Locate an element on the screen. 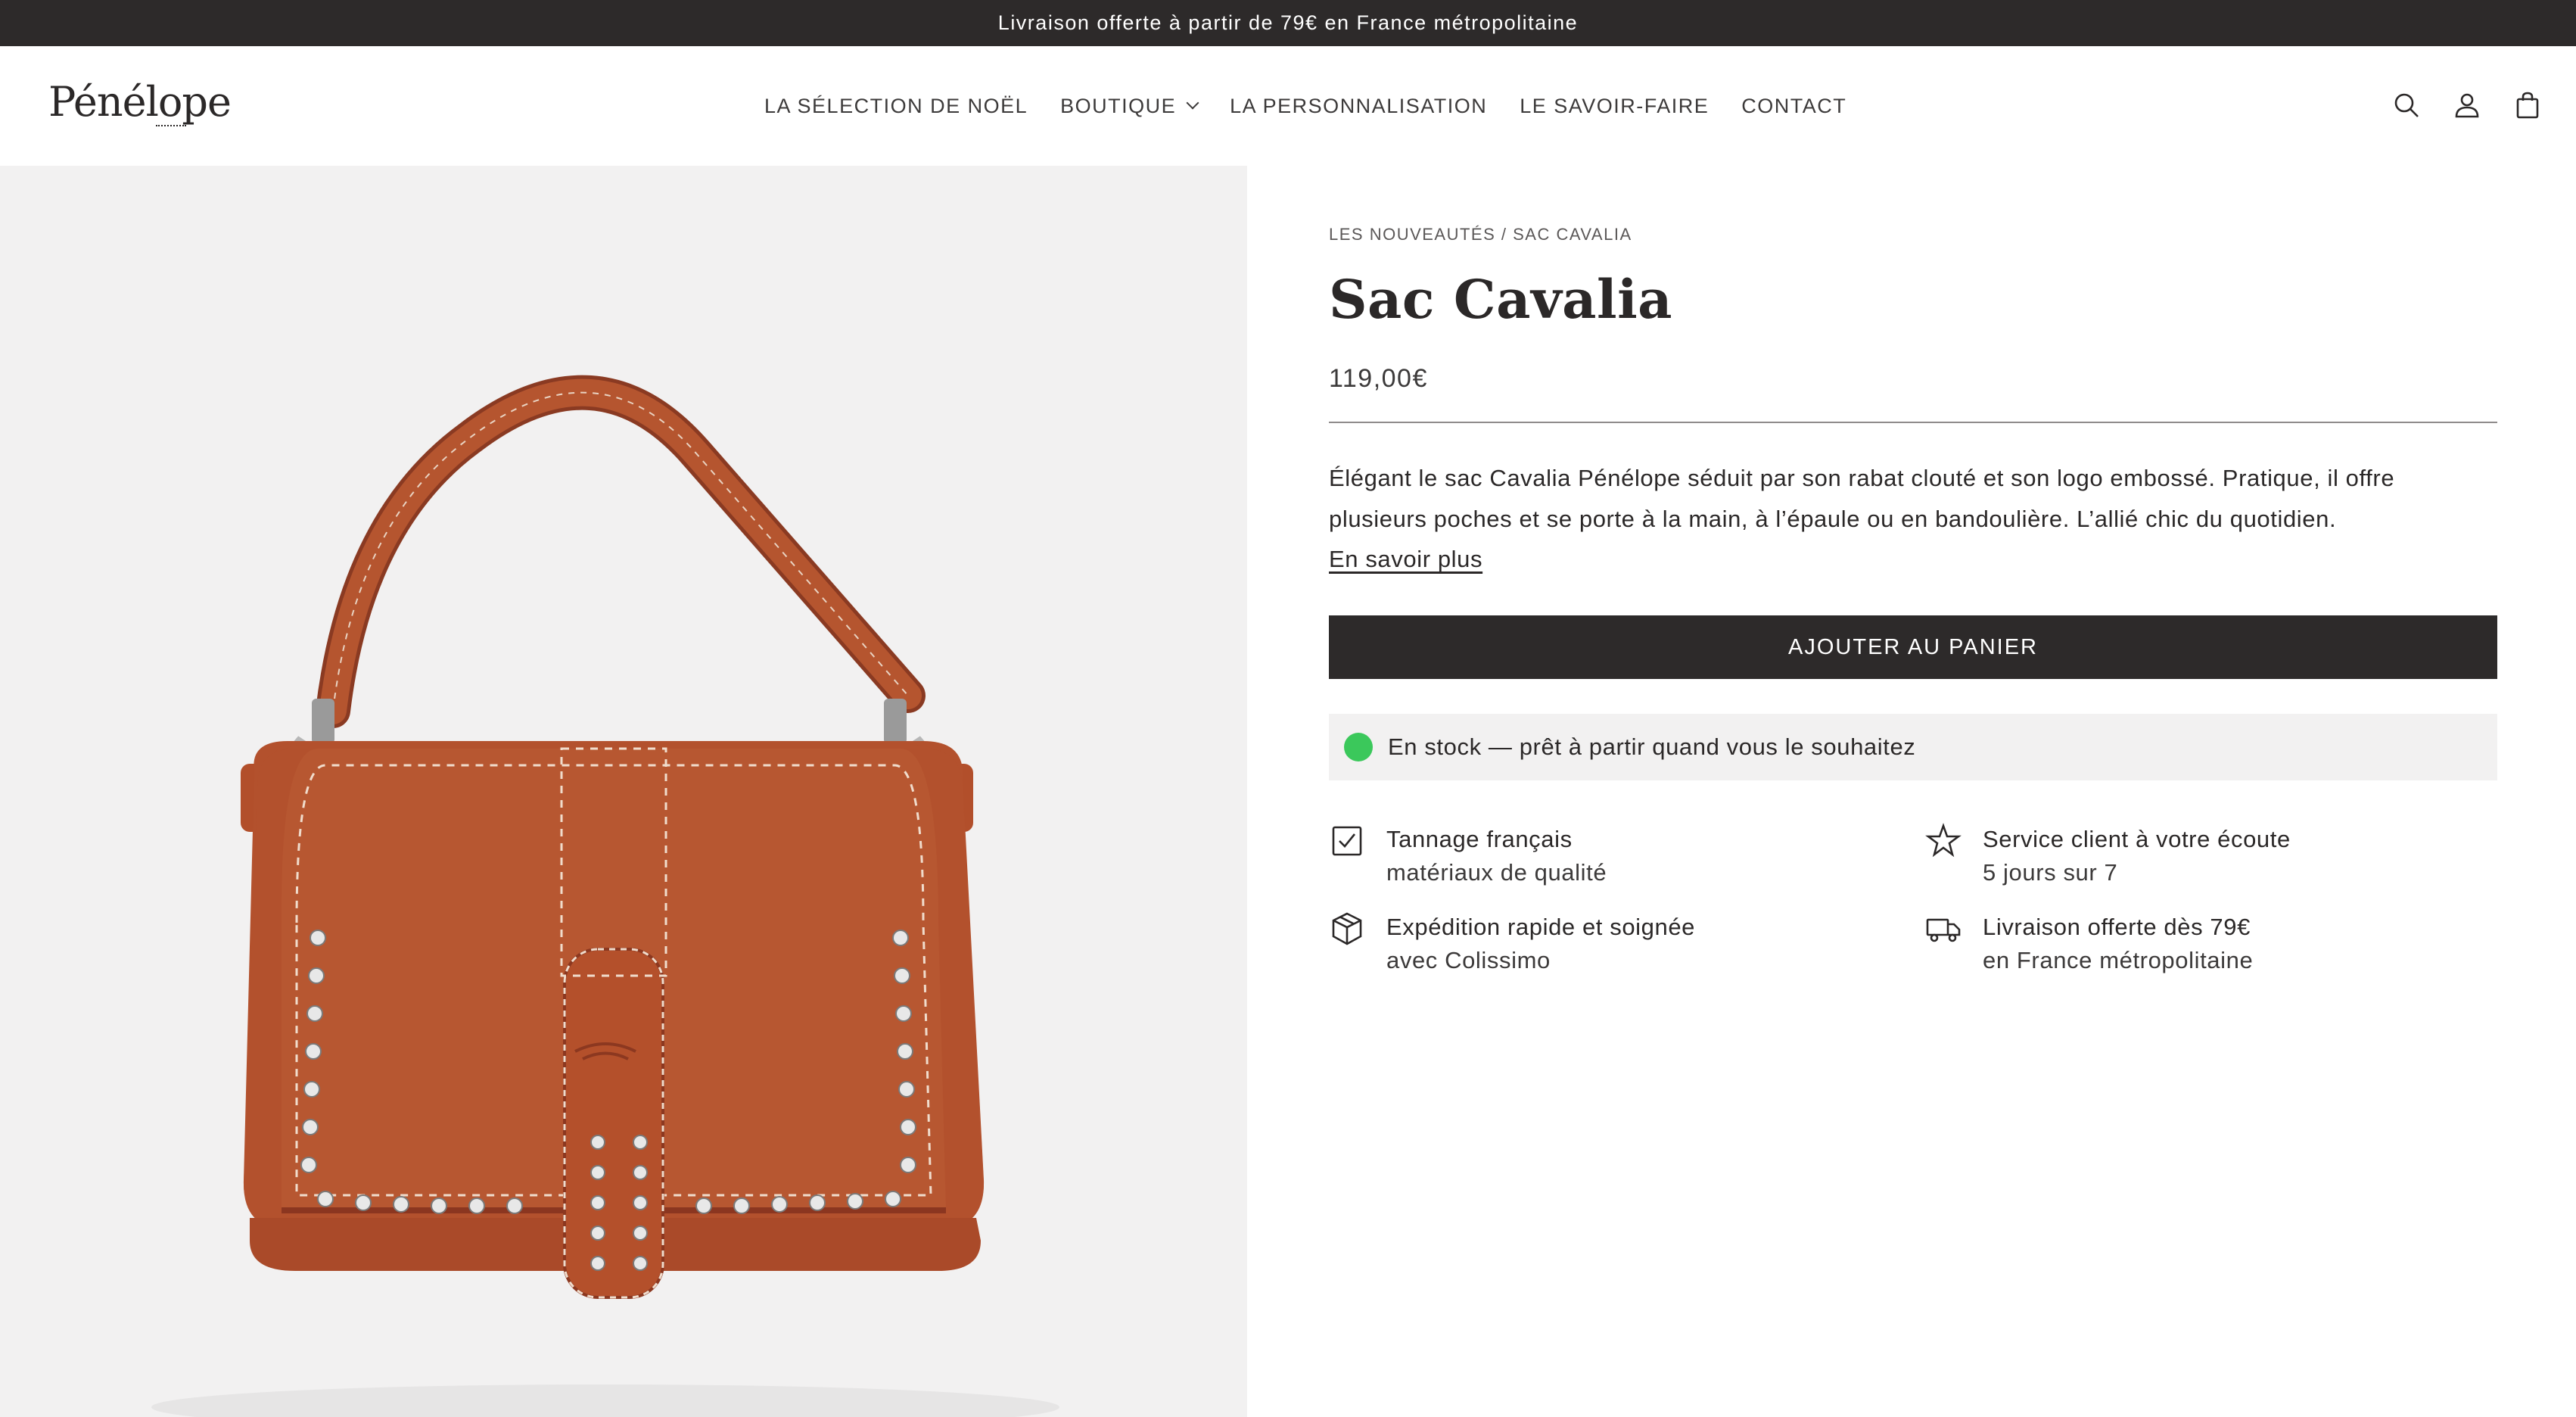 Image resolution: width=2576 pixels, height=1417 pixels. search-icon is located at coordinates (2406, 105).